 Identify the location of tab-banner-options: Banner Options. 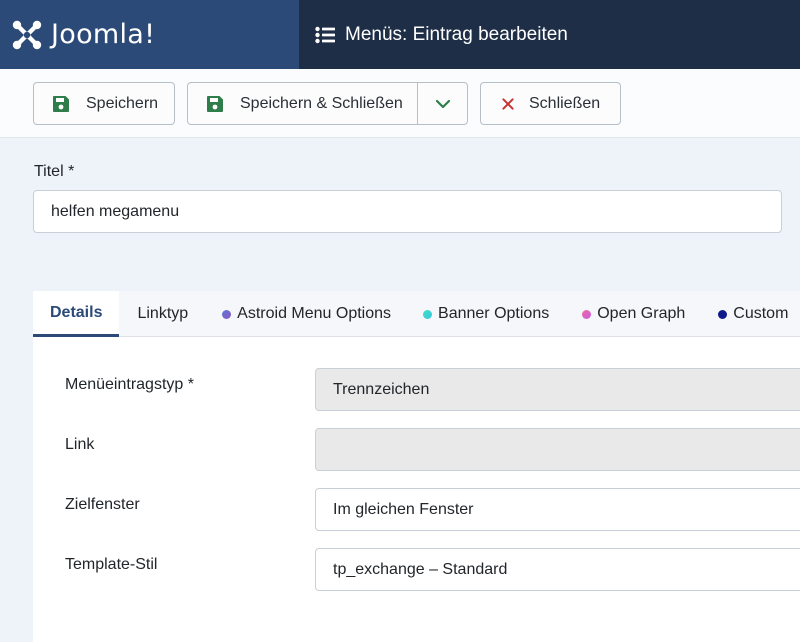
(502, 314).